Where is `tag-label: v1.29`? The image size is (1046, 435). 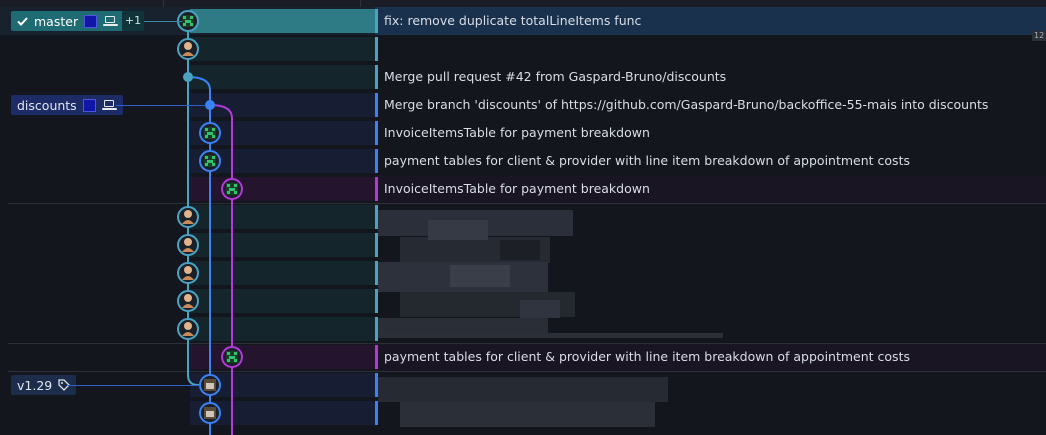 tag-label: v1.29 is located at coordinates (35, 385).